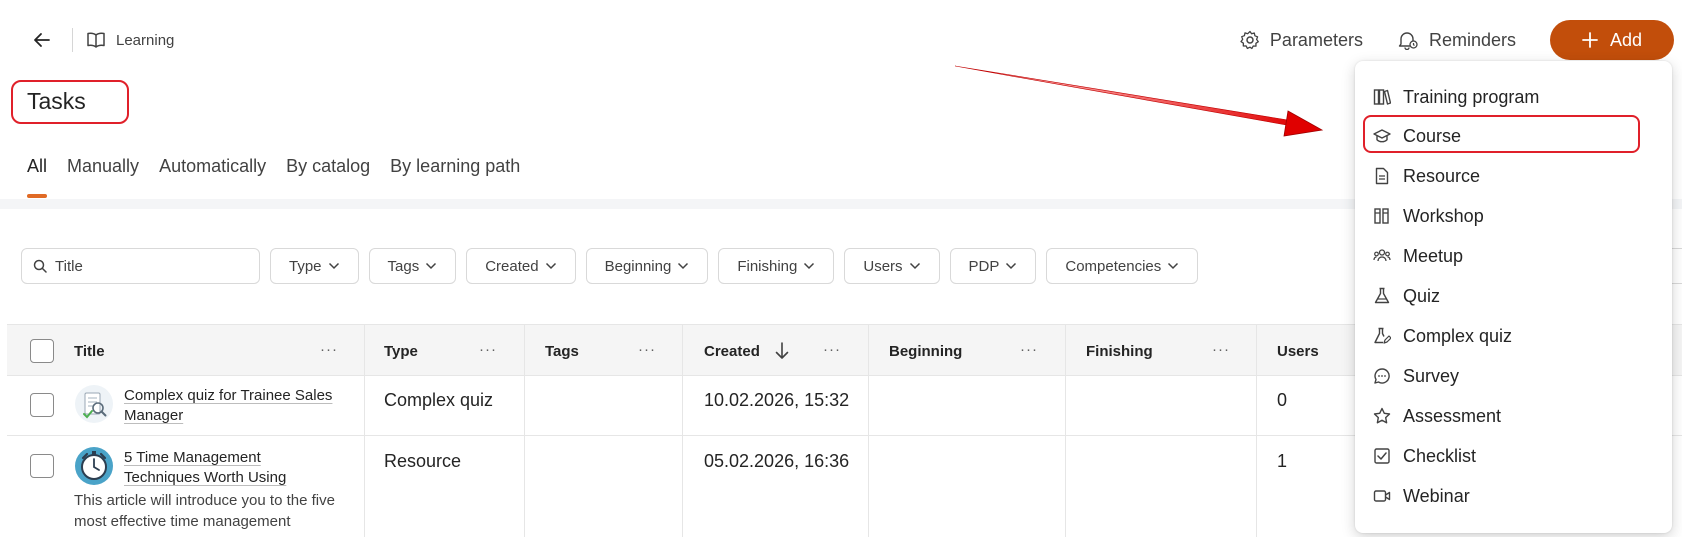 The width and height of the screenshot is (1682, 537). I want to click on column-finishing-menu: ···, so click(1221, 349).